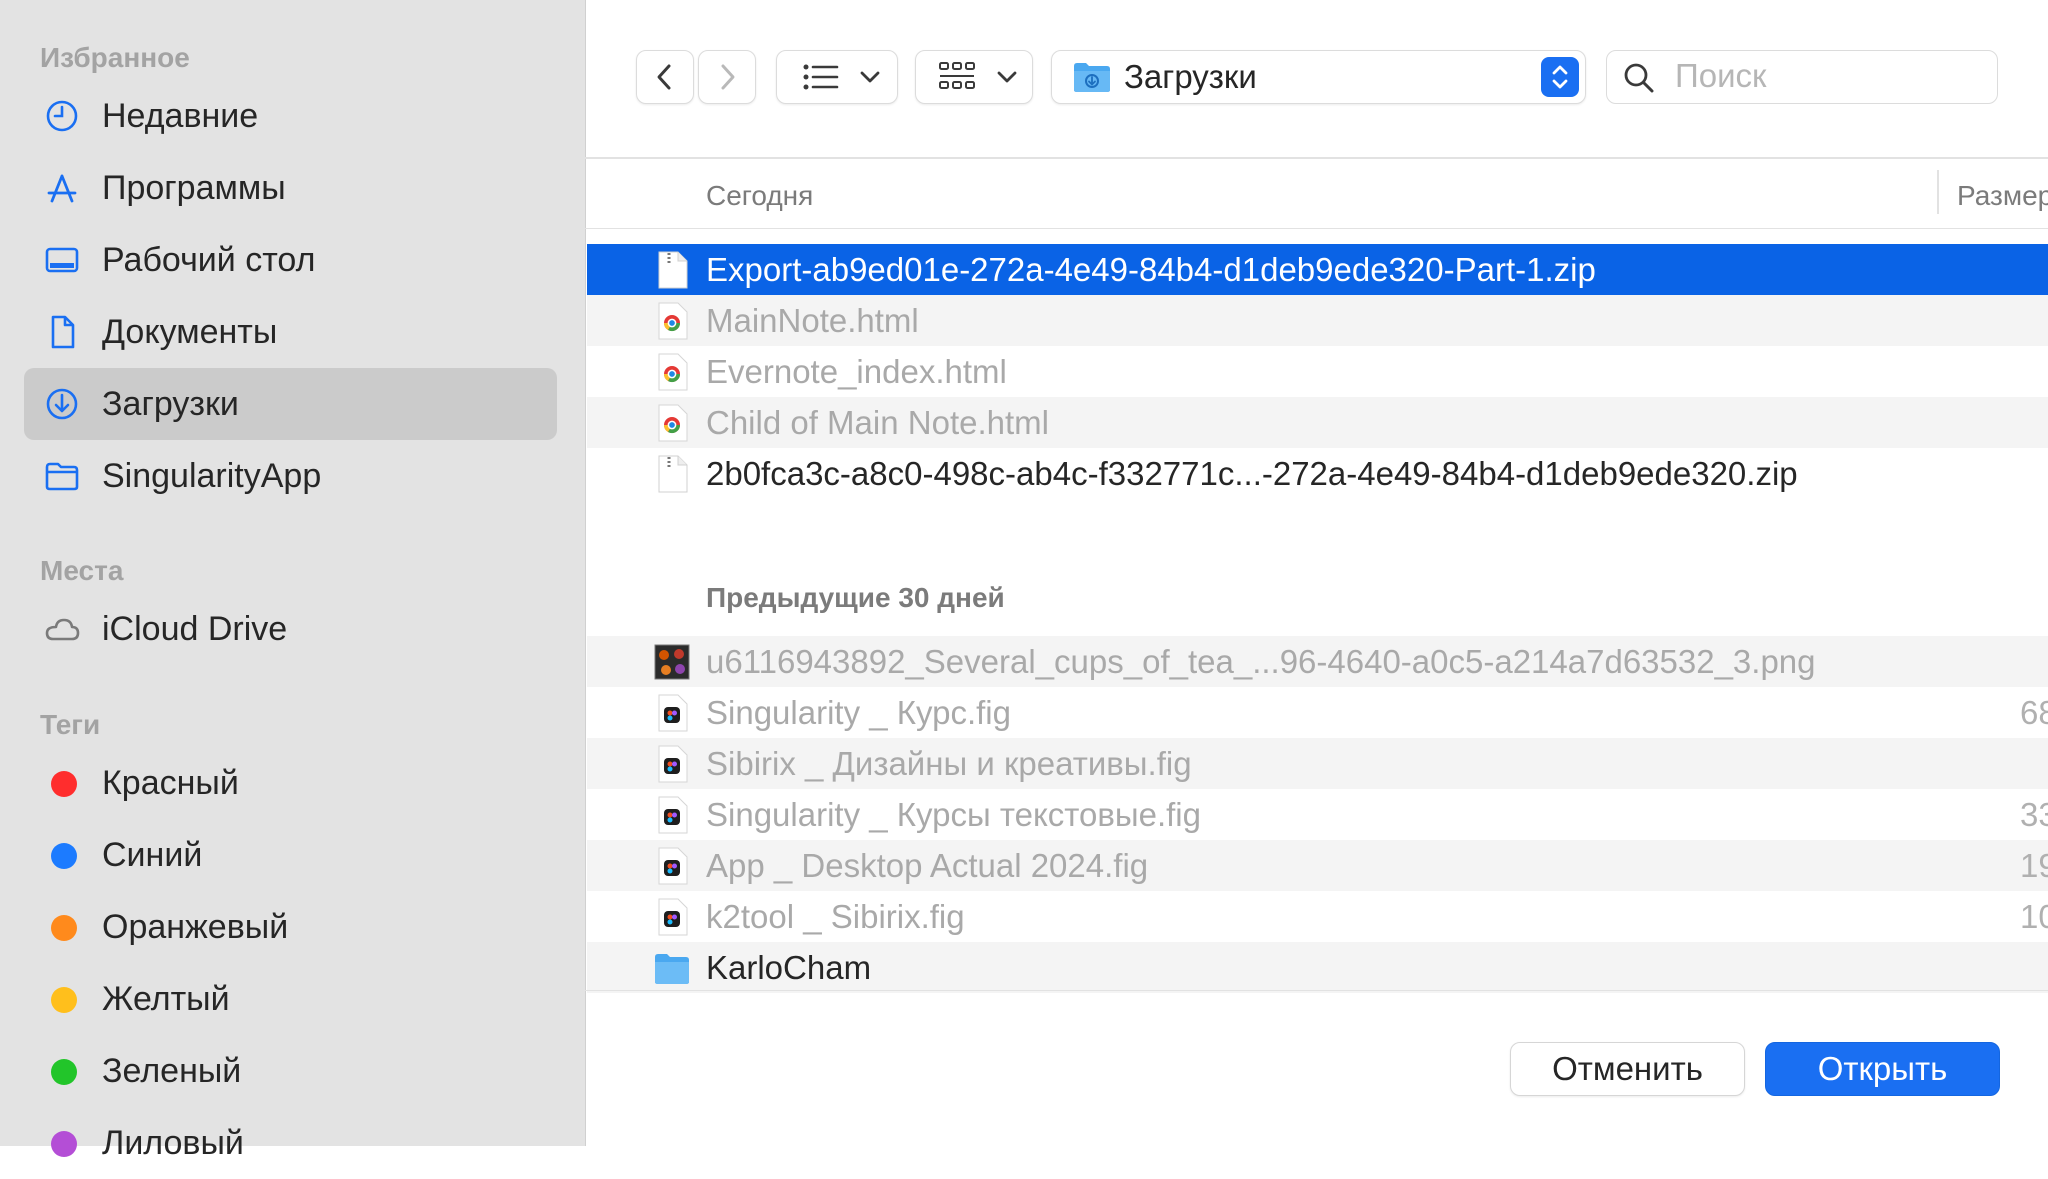  Describe the element at coordinates (152, 855) in the screenshot. I see `tag-label: Синий` at that location.